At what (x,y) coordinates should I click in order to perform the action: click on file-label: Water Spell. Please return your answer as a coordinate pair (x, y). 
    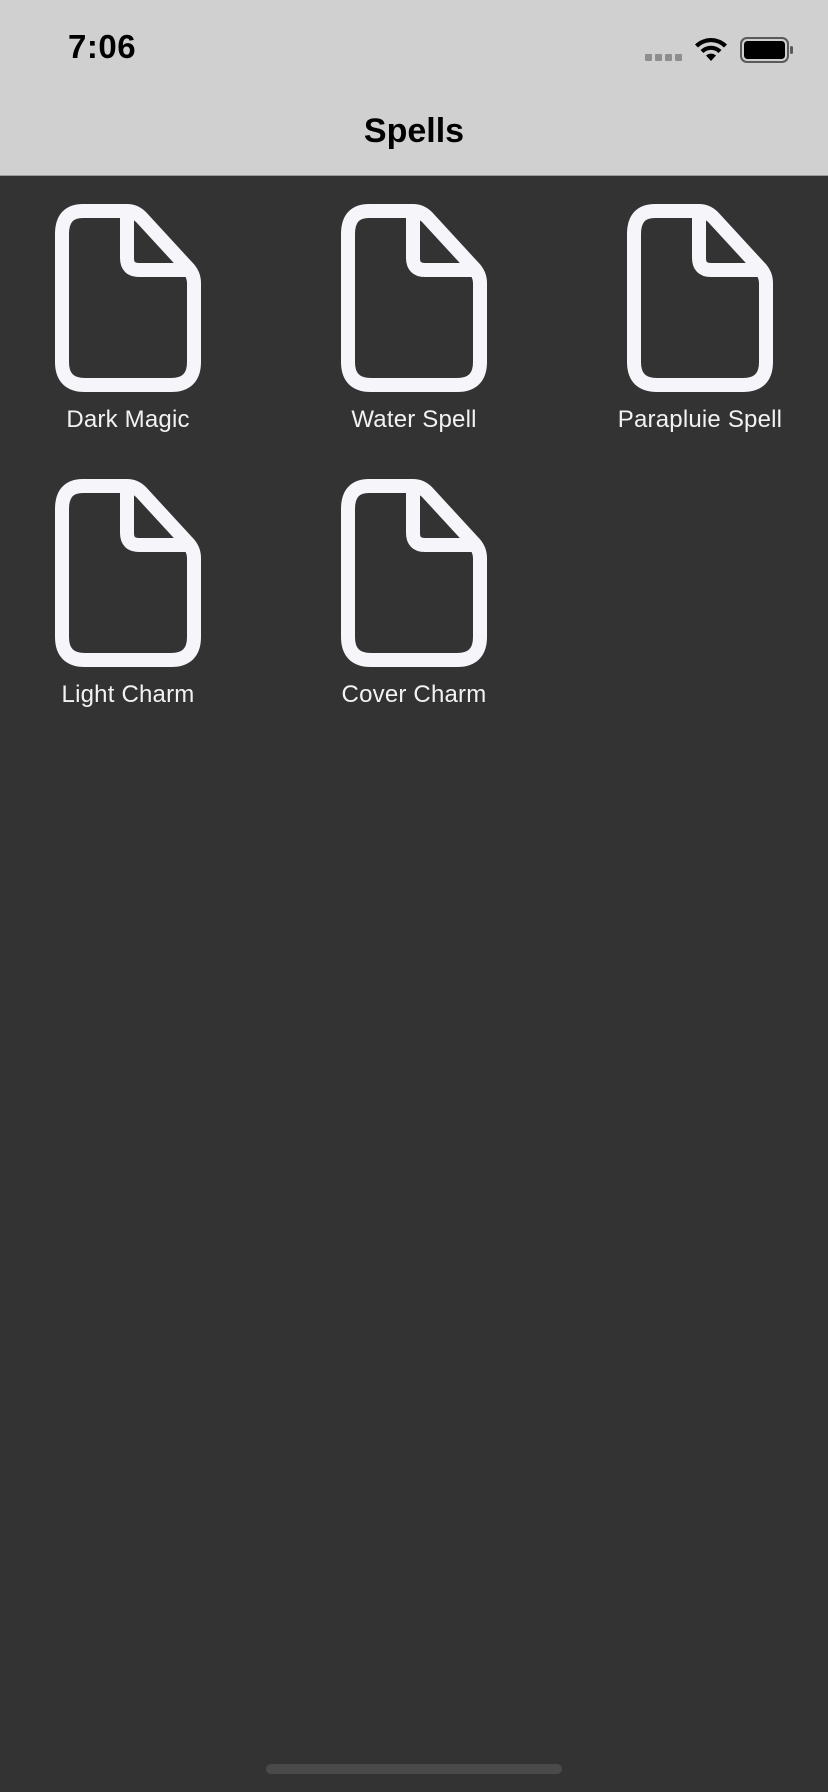
    Looking at the image, I should click on (414, 419).